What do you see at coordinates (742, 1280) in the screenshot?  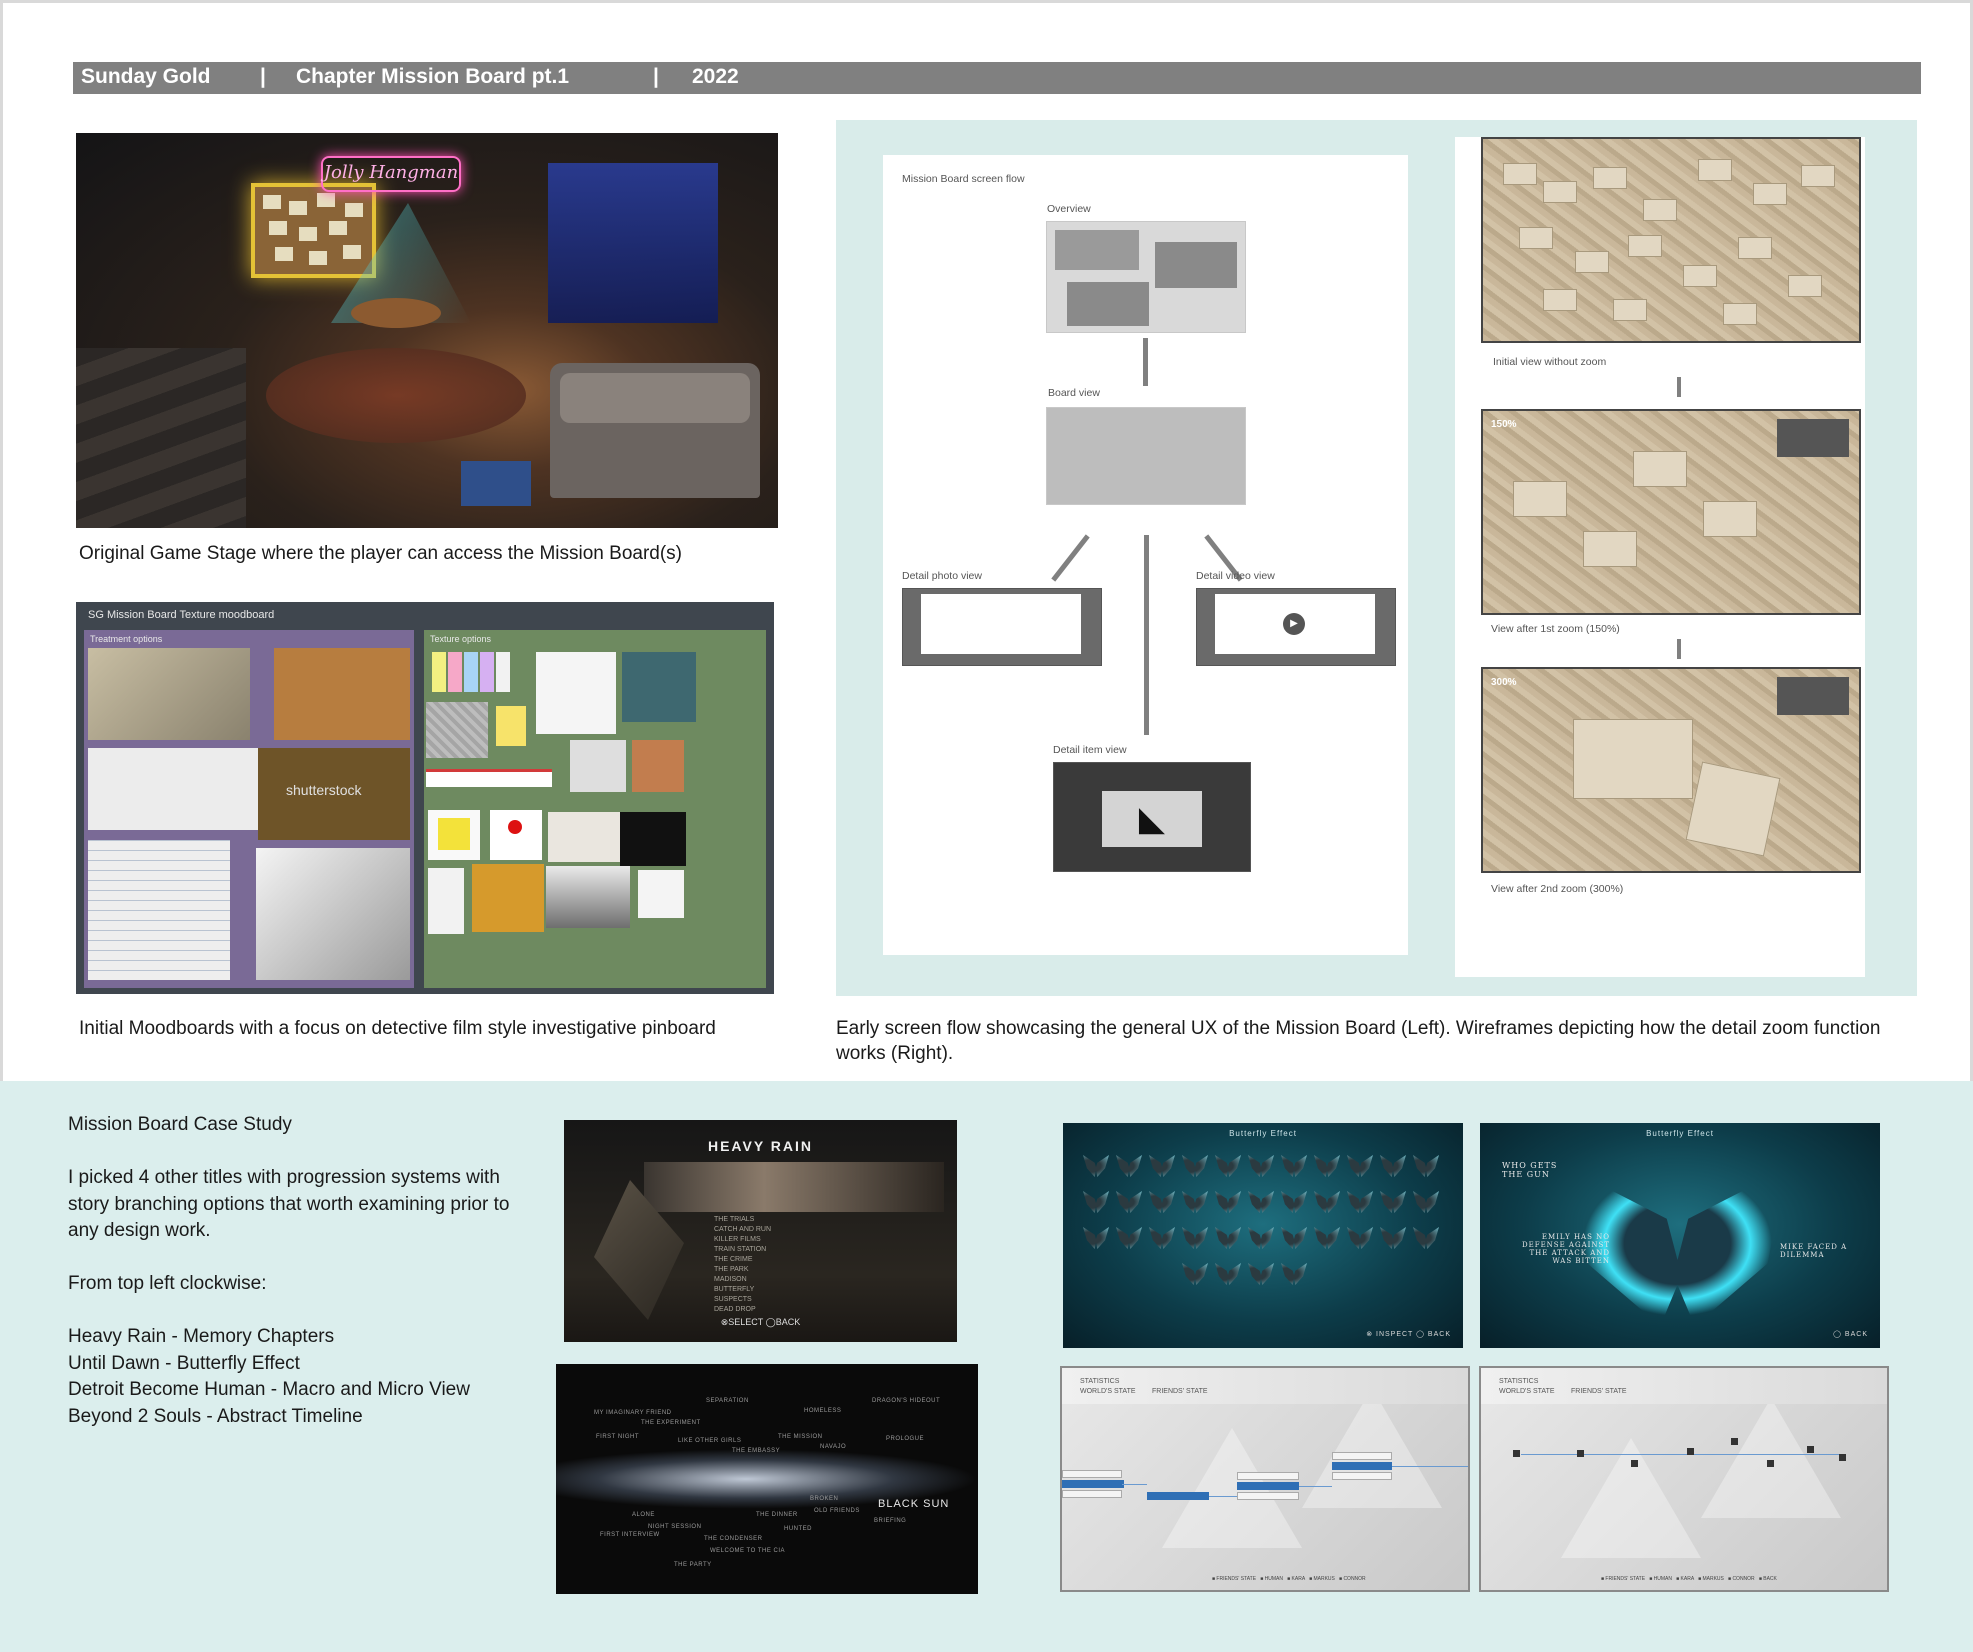 I see `menu-item: MADISON` at bounding box center [742, 1280].